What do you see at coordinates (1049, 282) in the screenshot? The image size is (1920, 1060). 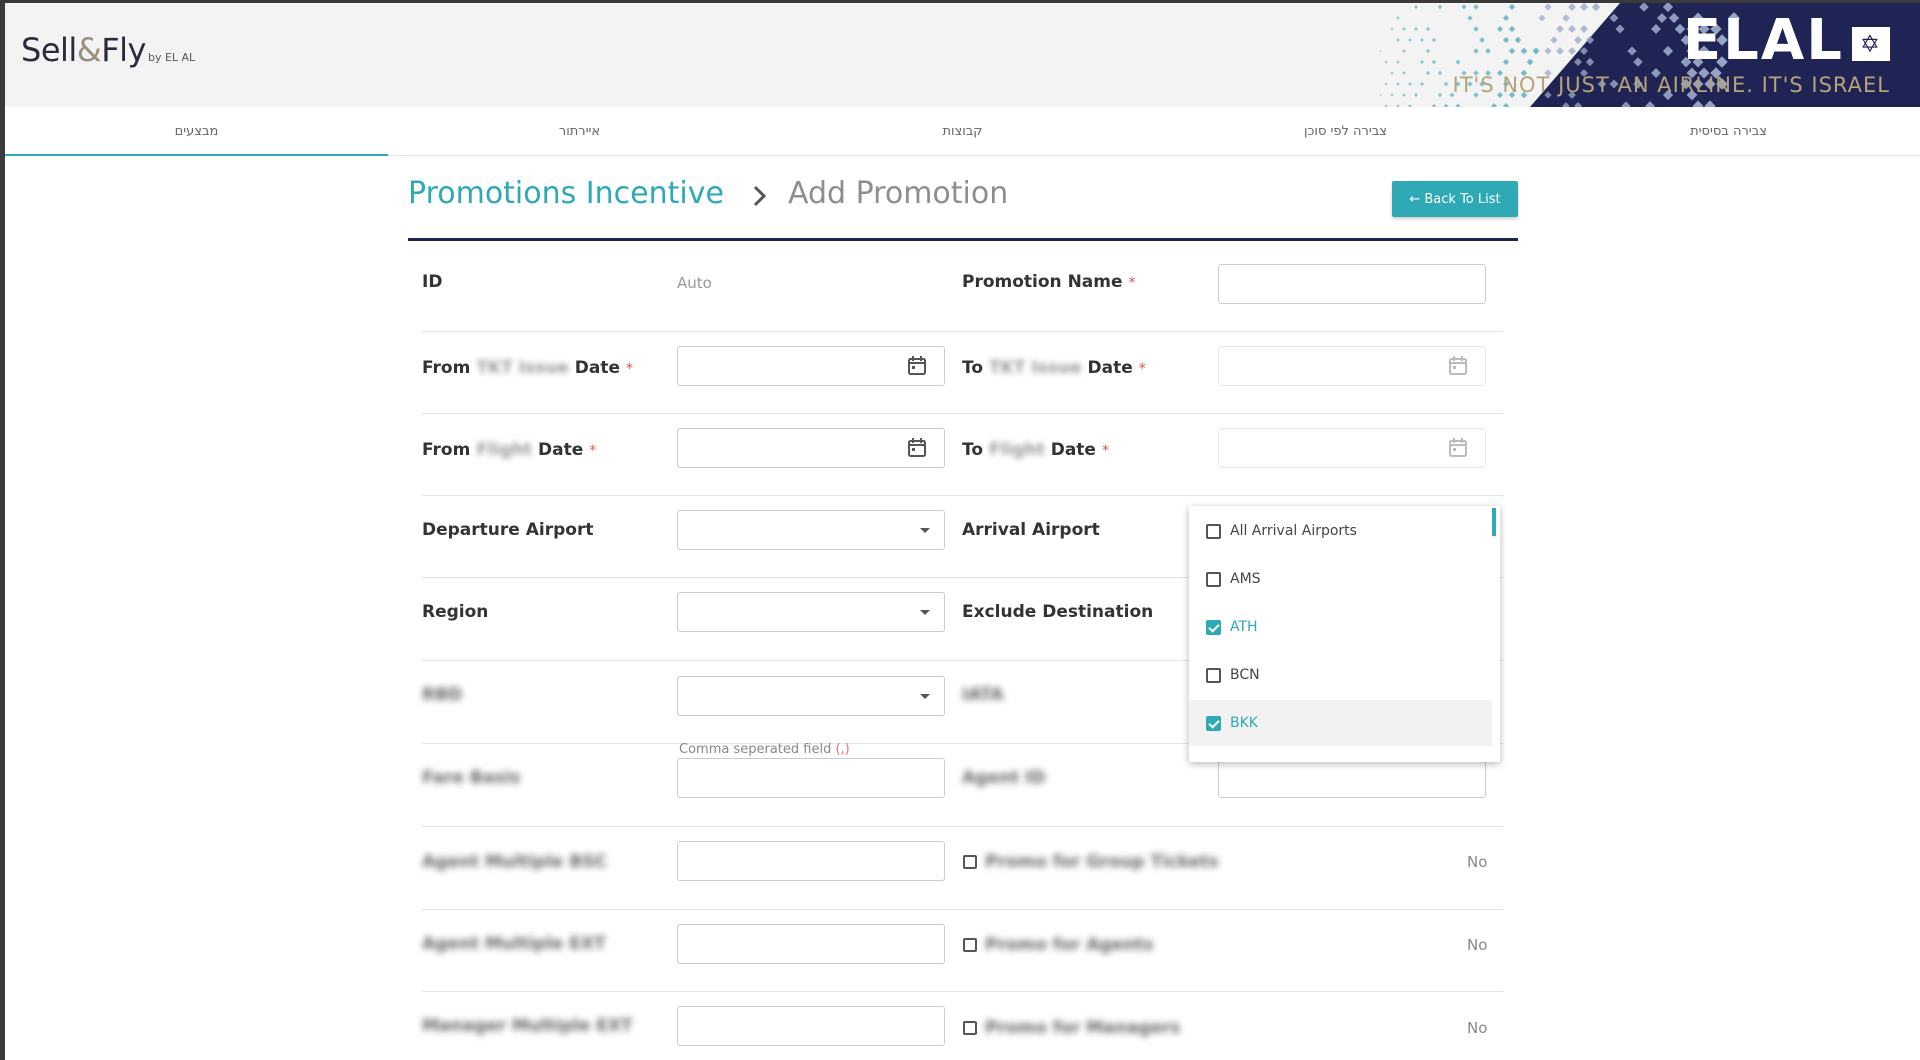 I see `promotion-name-label: Promotion Name *` at bounding box center [1049, 282].